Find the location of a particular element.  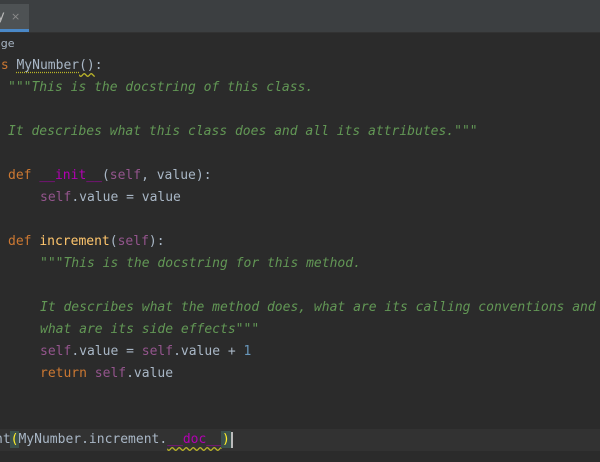

docstring: """This is the docstring of this class. is located at coordinates (161, 87).